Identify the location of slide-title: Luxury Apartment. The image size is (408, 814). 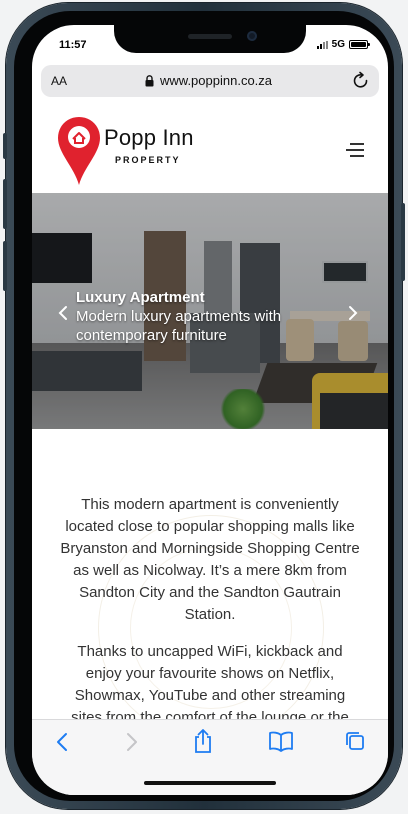
(140, 297).